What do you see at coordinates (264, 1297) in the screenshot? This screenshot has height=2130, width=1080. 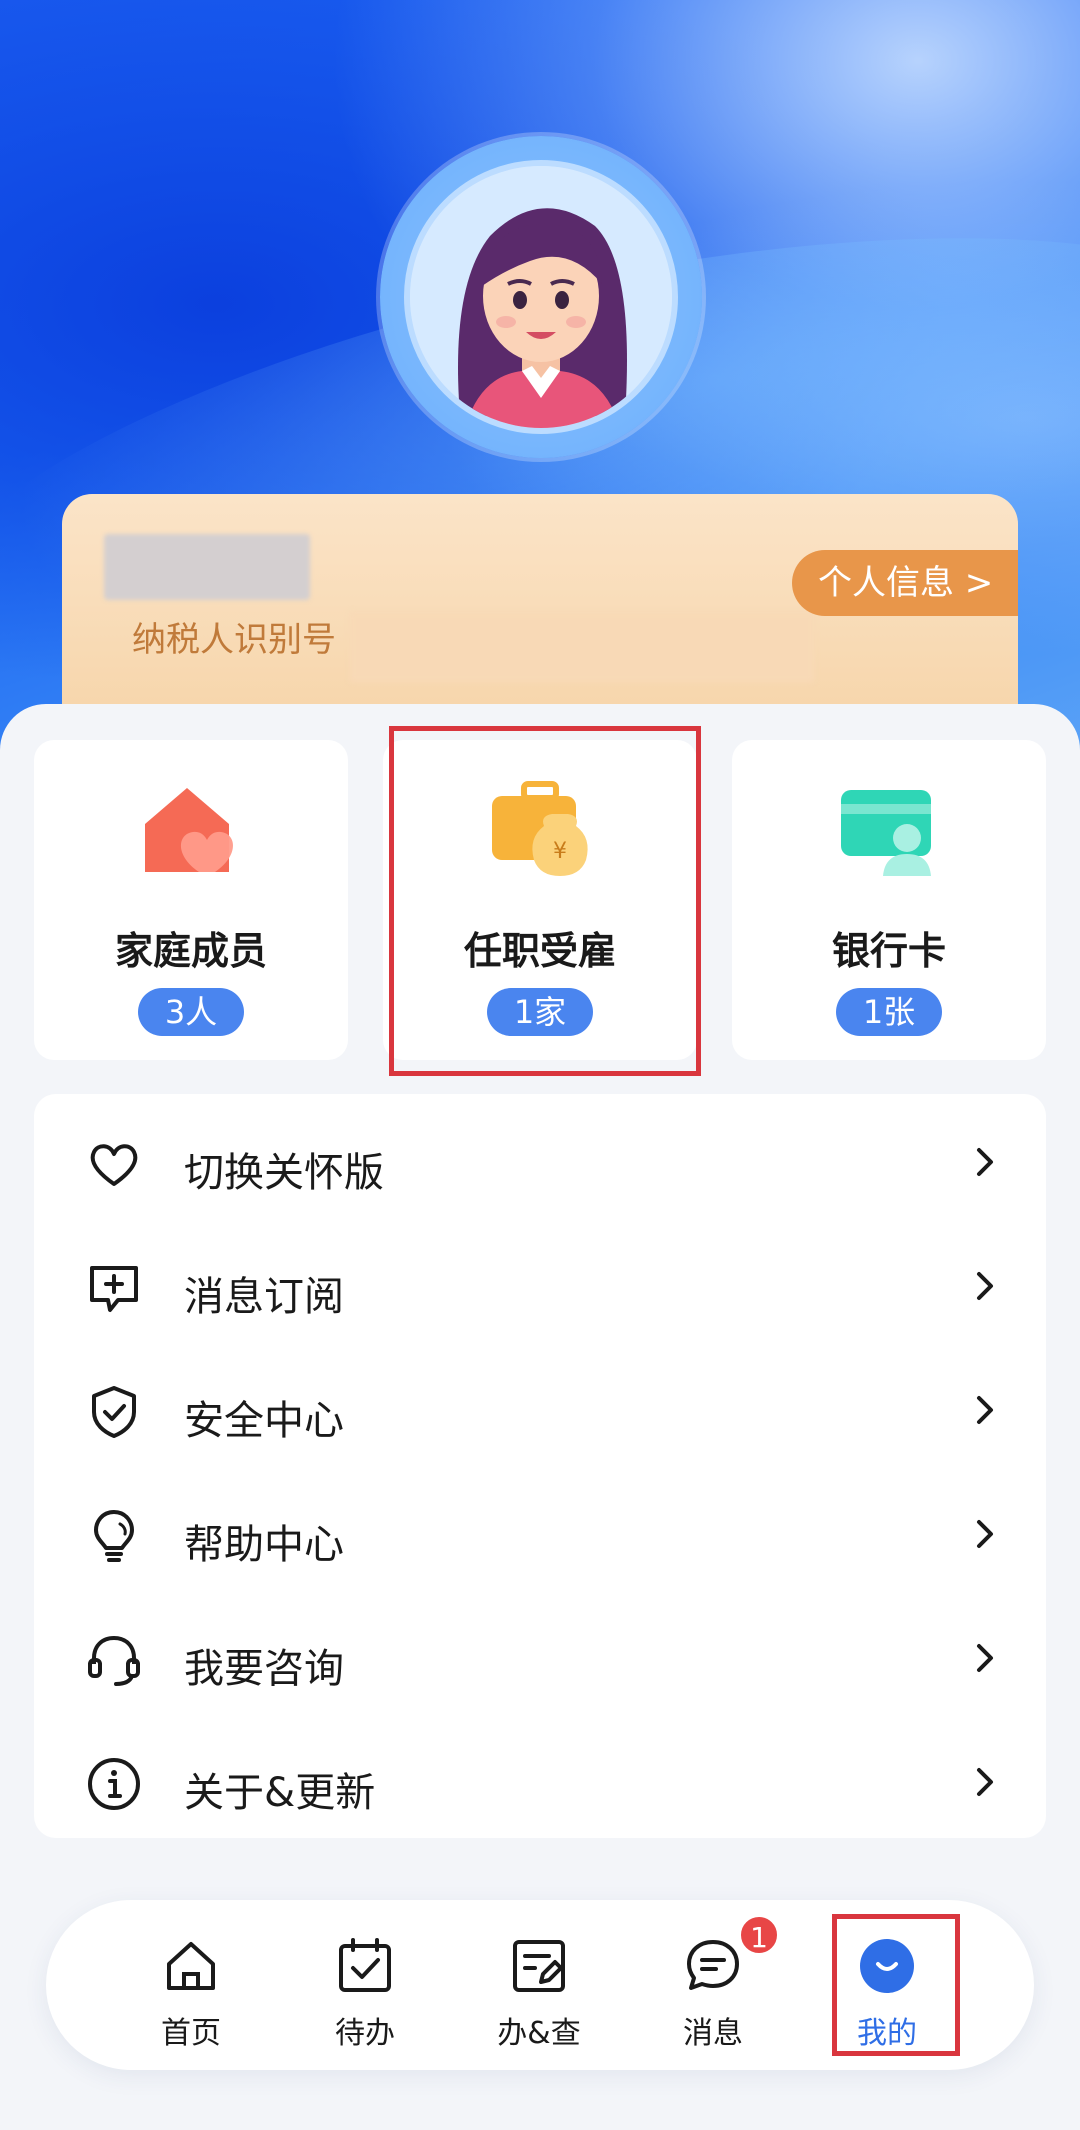 I see `menu-item-label: 消息订阅` at bounding box center [264, 1297].